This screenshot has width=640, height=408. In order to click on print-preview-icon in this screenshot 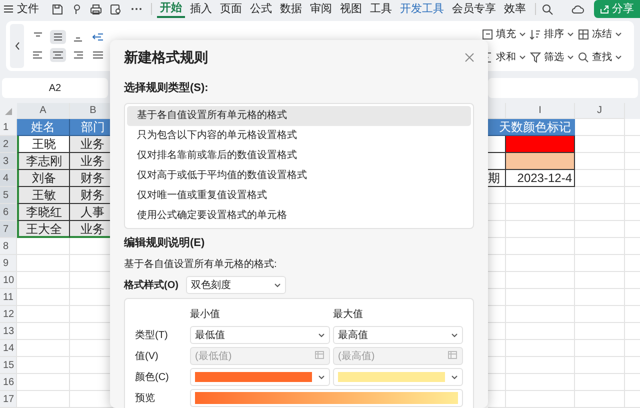, I will do `click(116, 9)`.